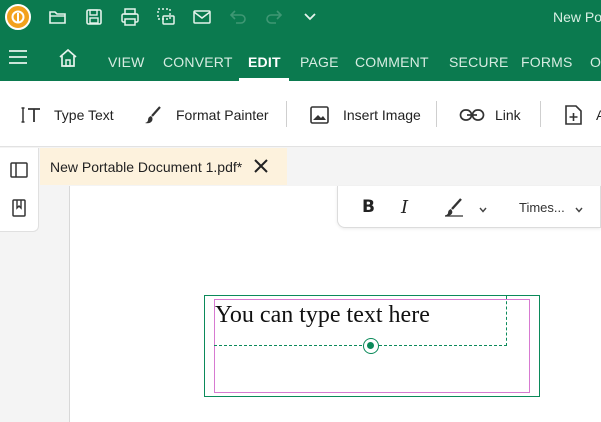  I want to click on tab-more: O, so click(595, 62).